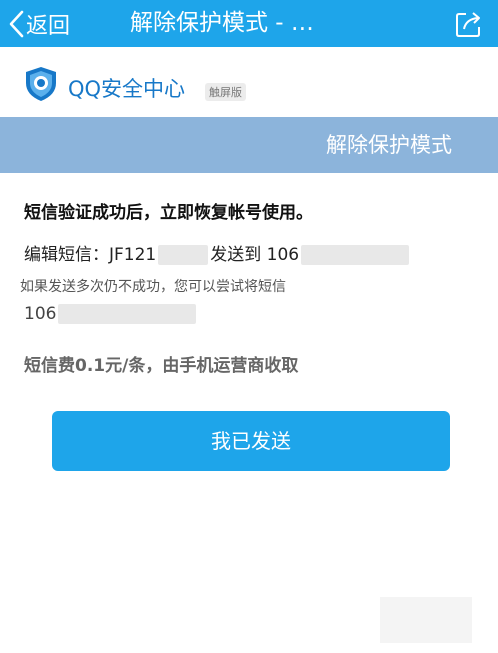 This screenshot has height=653, width=498. I want to click on alternate-number-line: 106, so click(110, 314).